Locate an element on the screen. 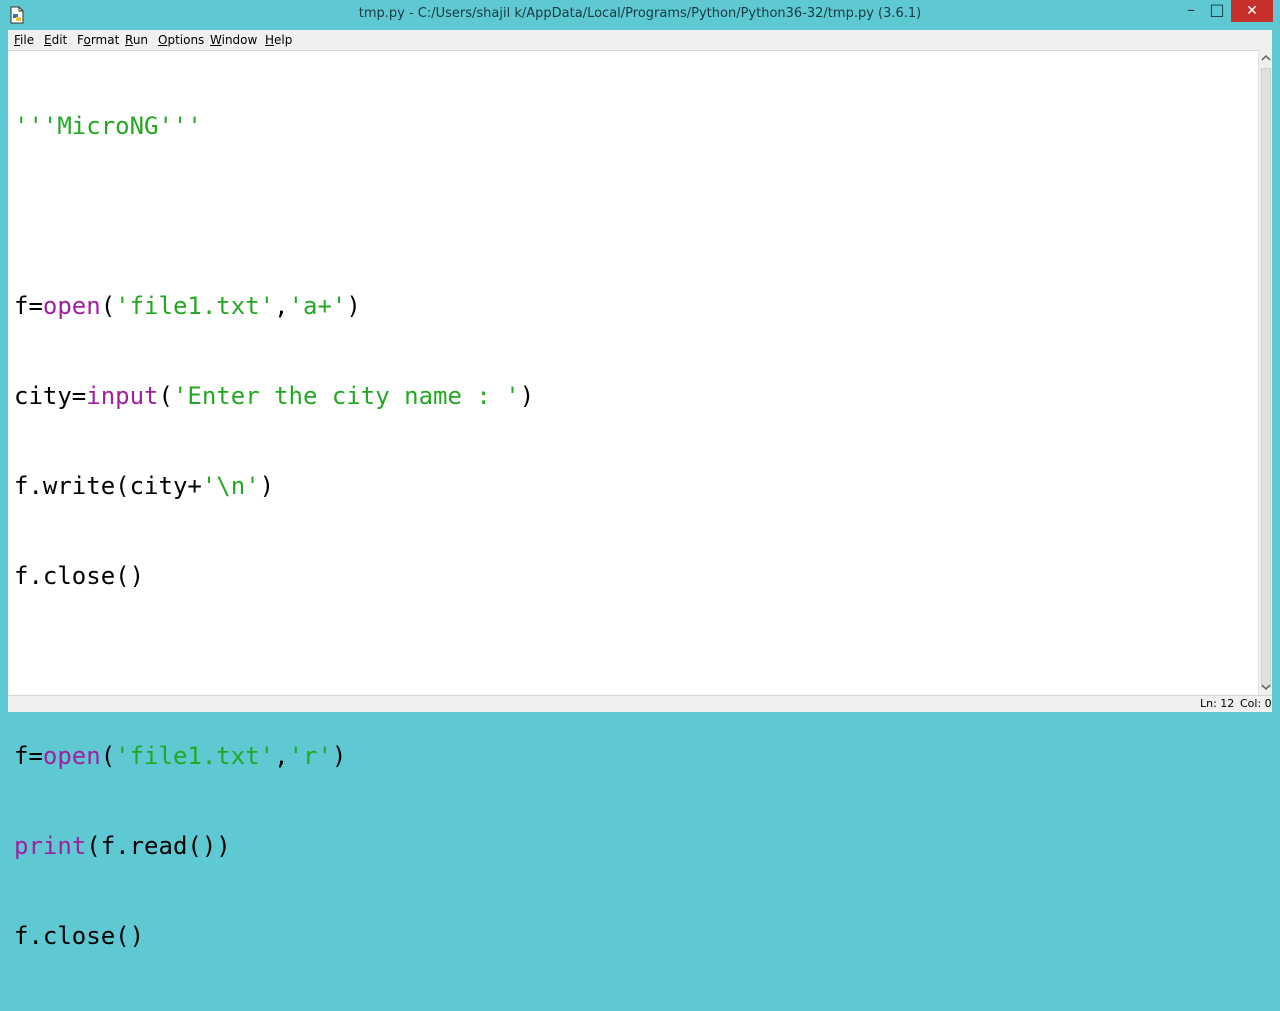  status-line-number: Ln: 12 is located at coordinates (1217, 703).